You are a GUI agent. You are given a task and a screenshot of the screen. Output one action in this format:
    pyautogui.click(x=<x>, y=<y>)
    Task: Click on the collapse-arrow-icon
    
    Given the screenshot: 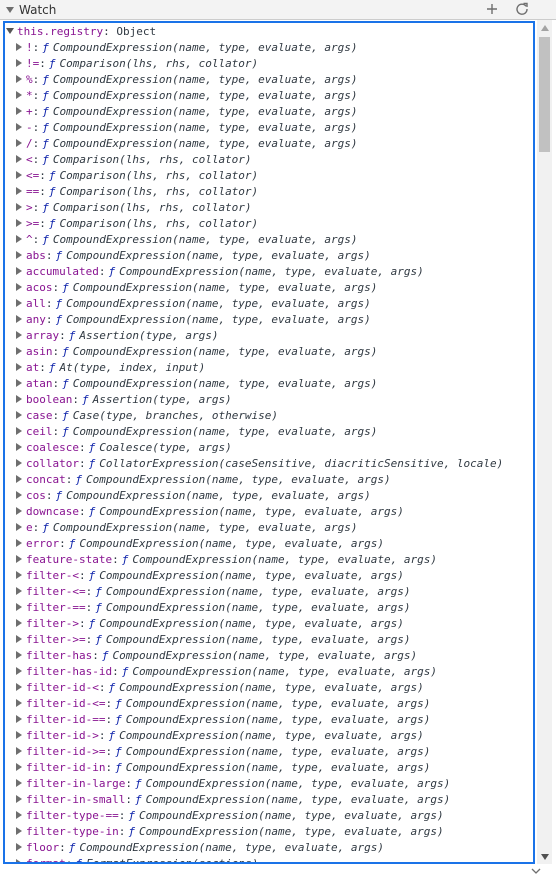 What is the action you would take?
    pyautogui.click(x=10, y=10)
    